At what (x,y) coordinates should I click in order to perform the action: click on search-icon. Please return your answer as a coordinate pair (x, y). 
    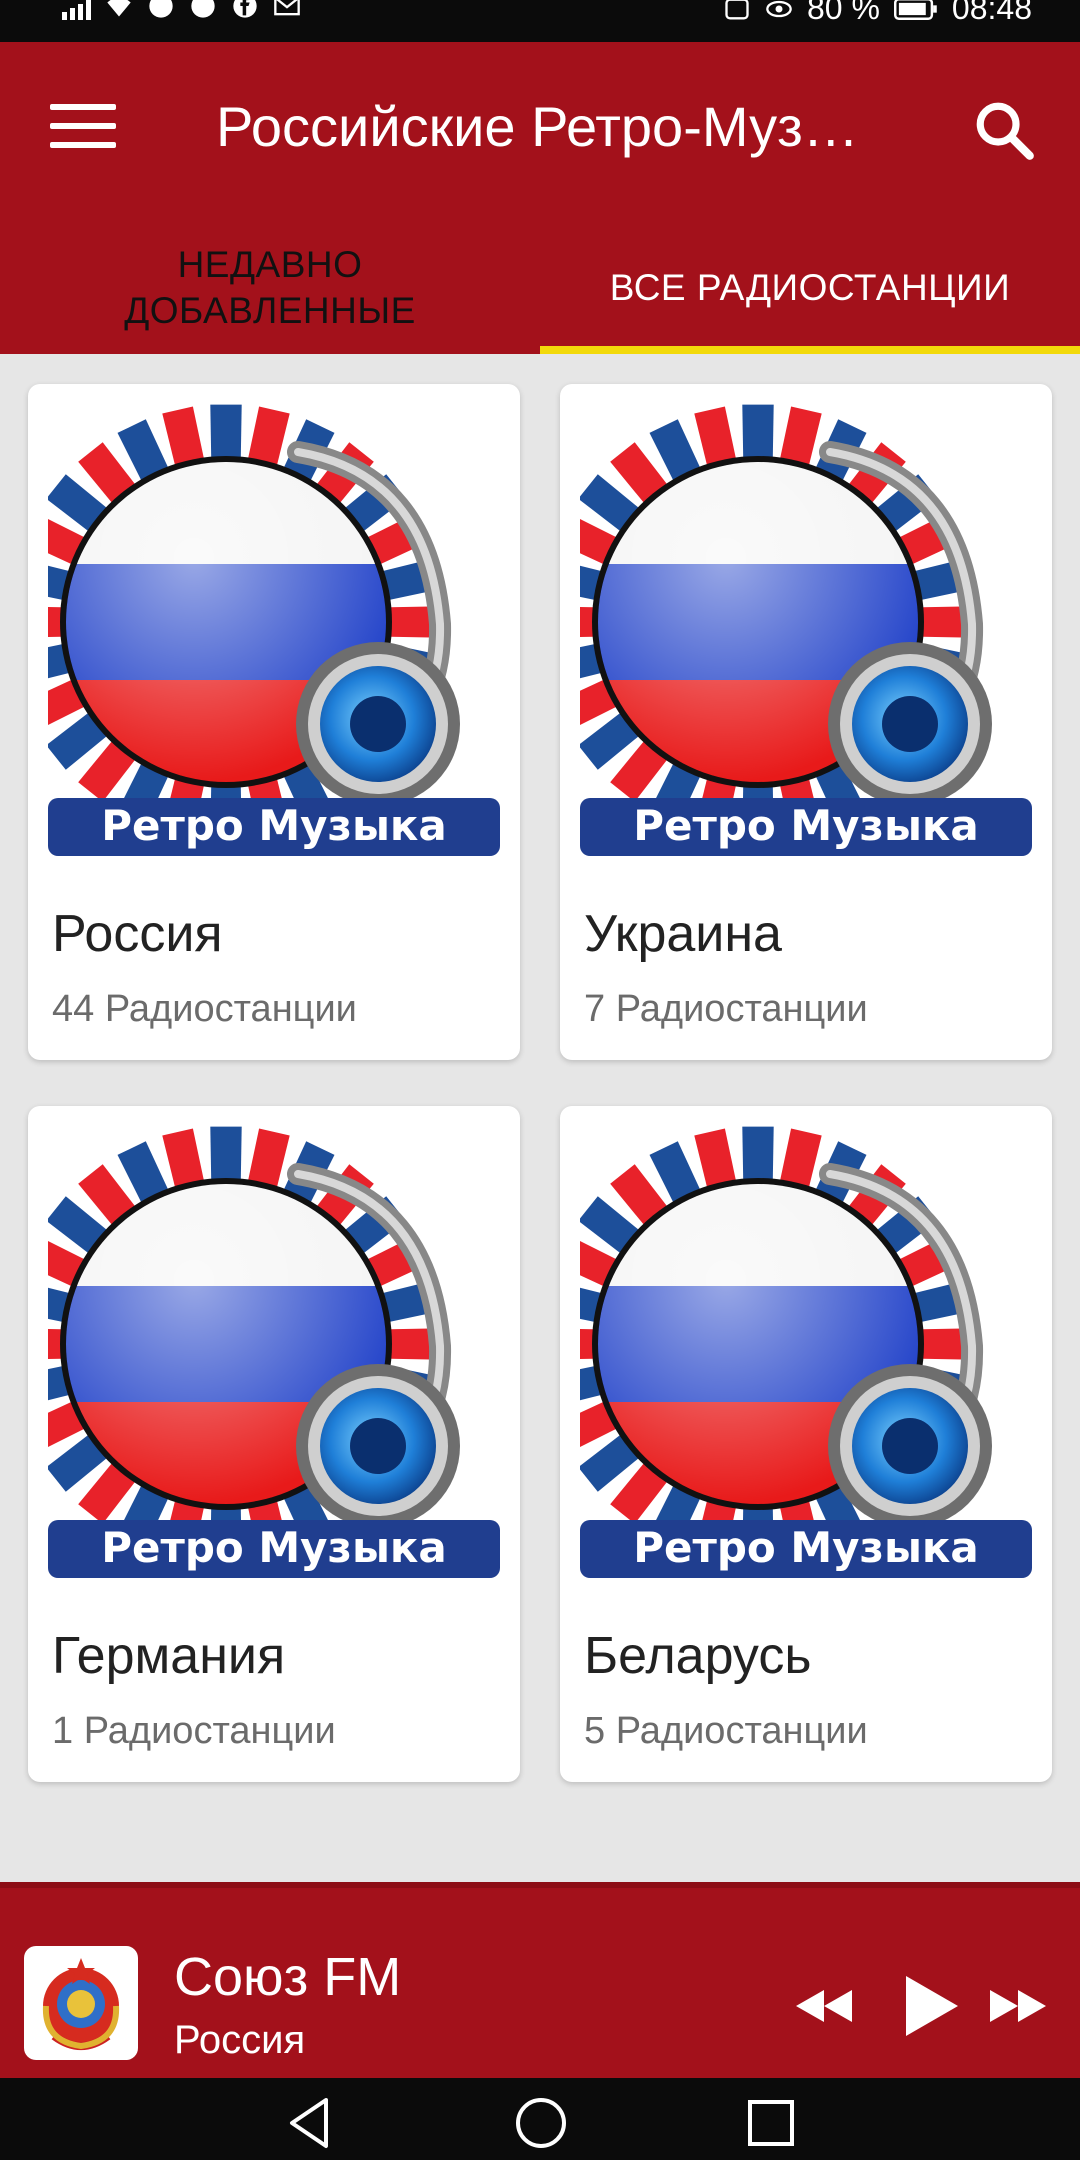
    Looking at the image, I should click on (1005, 131).